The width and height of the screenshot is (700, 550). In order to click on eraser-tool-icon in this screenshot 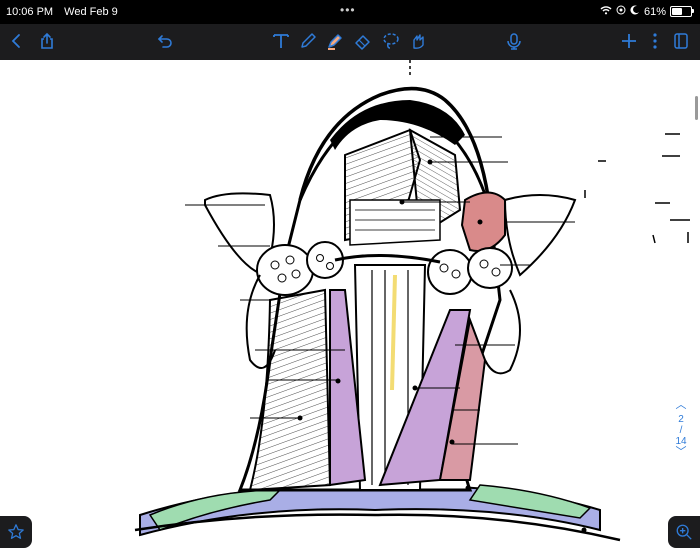, I will do `click(362, 42)`.